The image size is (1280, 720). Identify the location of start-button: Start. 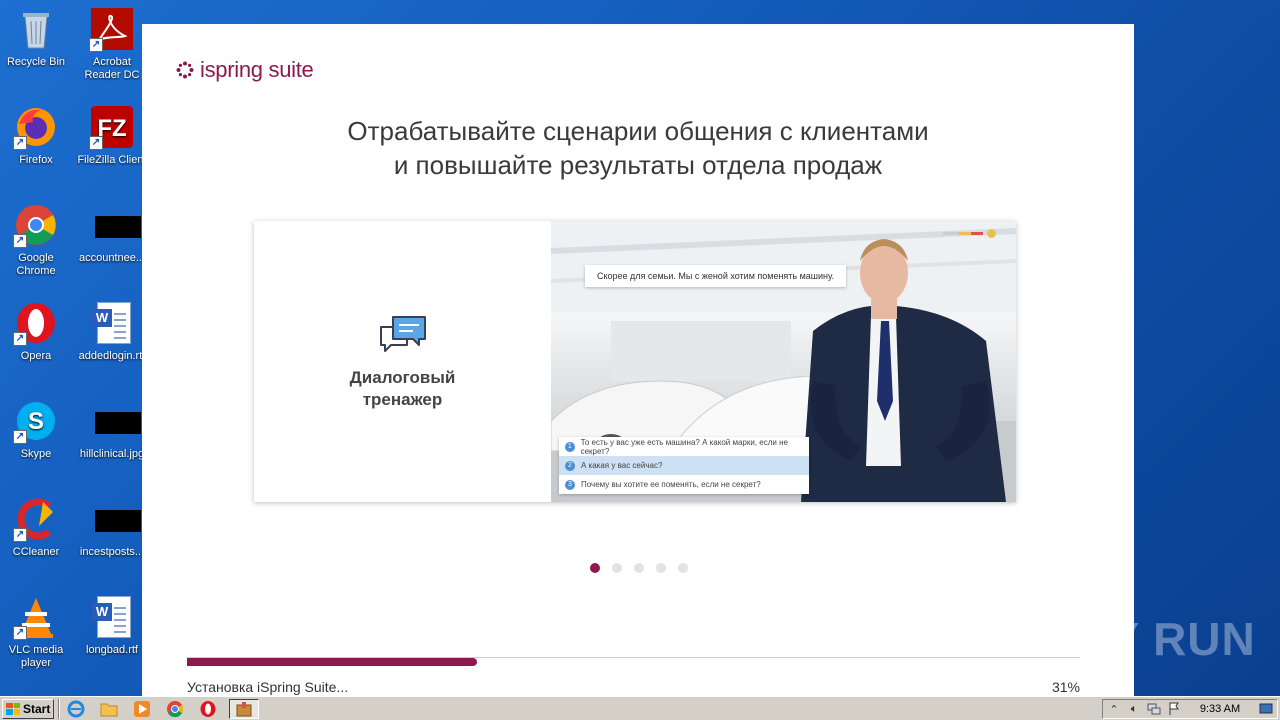
(28, 708).